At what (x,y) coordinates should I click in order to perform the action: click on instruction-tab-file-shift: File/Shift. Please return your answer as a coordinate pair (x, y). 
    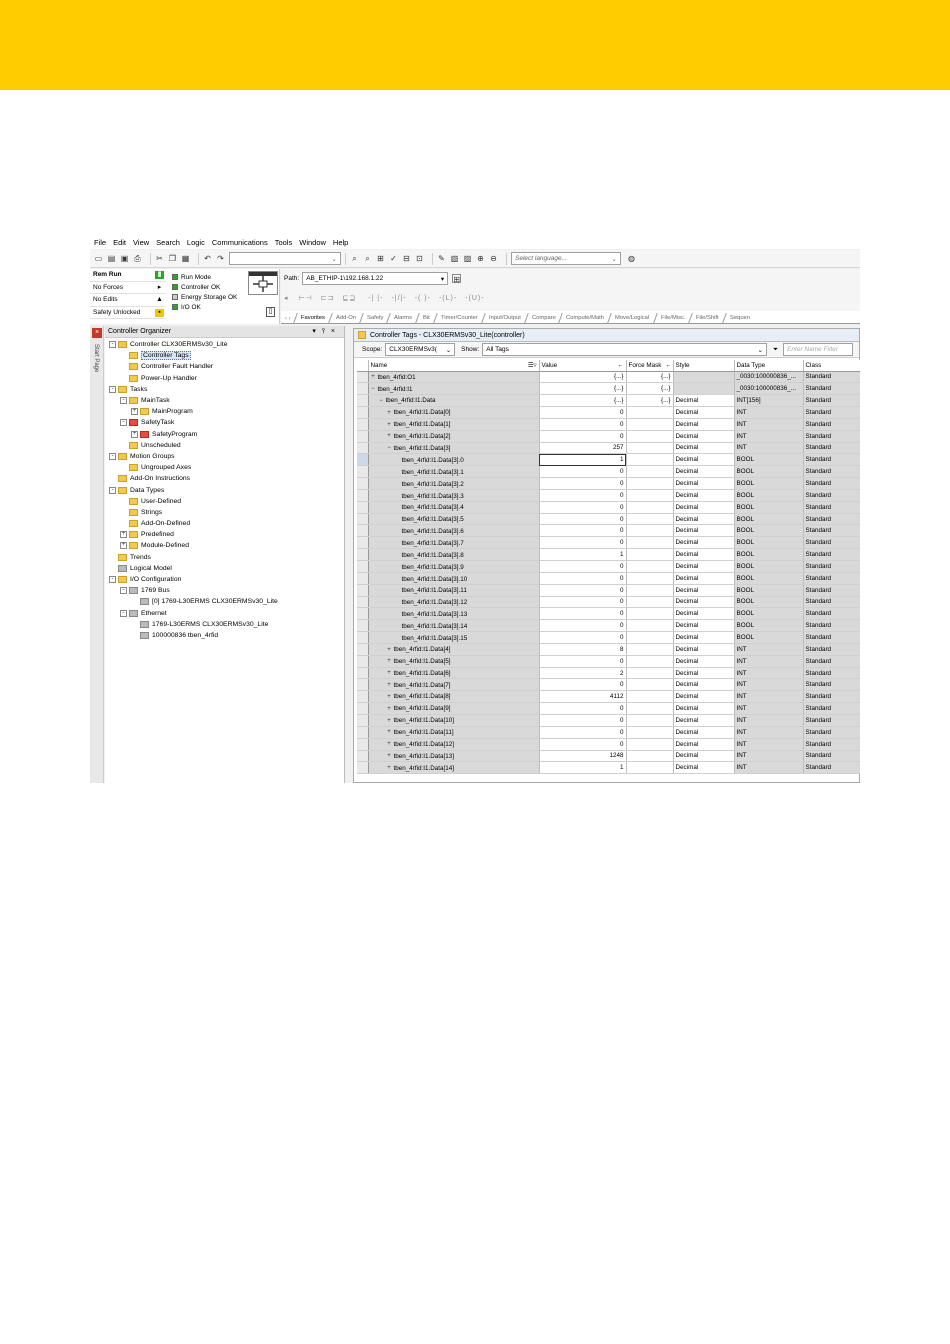
    Looking at the image, I should click on (707, 318).